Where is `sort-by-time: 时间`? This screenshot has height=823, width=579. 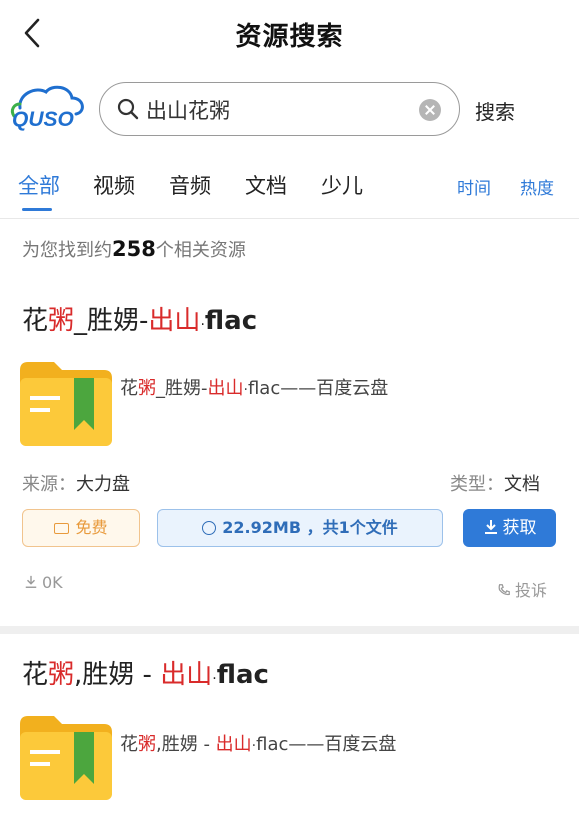
sort-by-time: 时间 is located at coordinates (474, 186).